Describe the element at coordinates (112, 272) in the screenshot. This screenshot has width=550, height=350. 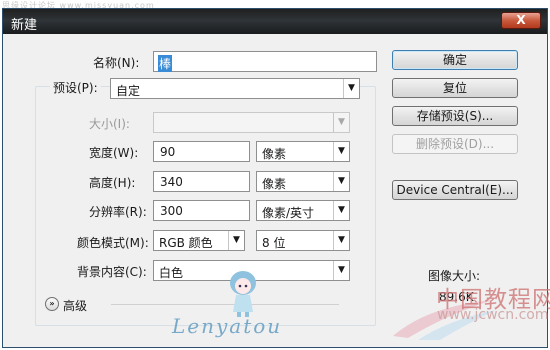
I see `background-label: 背景内容(C):` at that location.